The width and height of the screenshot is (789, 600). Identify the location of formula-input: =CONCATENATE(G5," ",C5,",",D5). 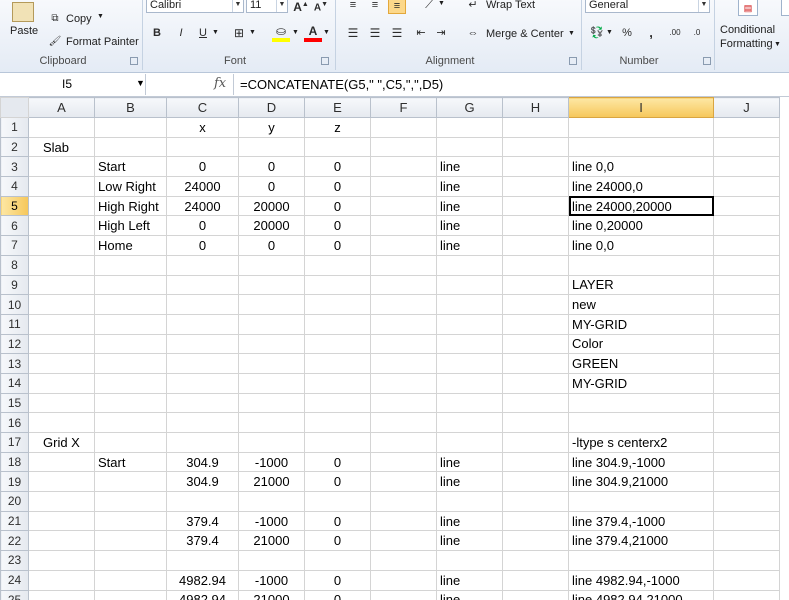
(341, 84).